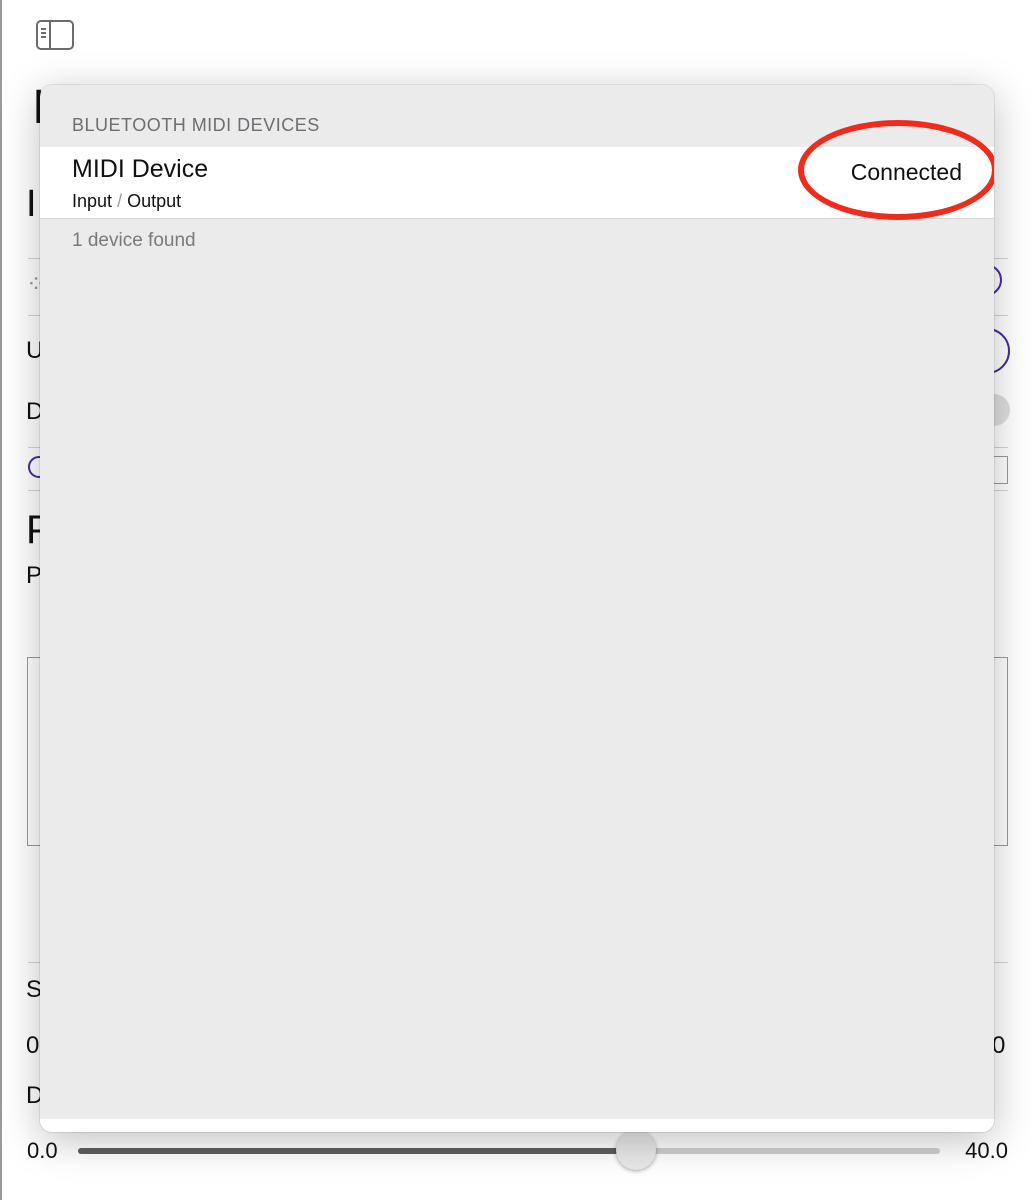 This screenshot has height=1200, width=1032. Describe the element at coordinates (140, 169) in the screenshot. I see `device-name: MIDI Device` at that location.